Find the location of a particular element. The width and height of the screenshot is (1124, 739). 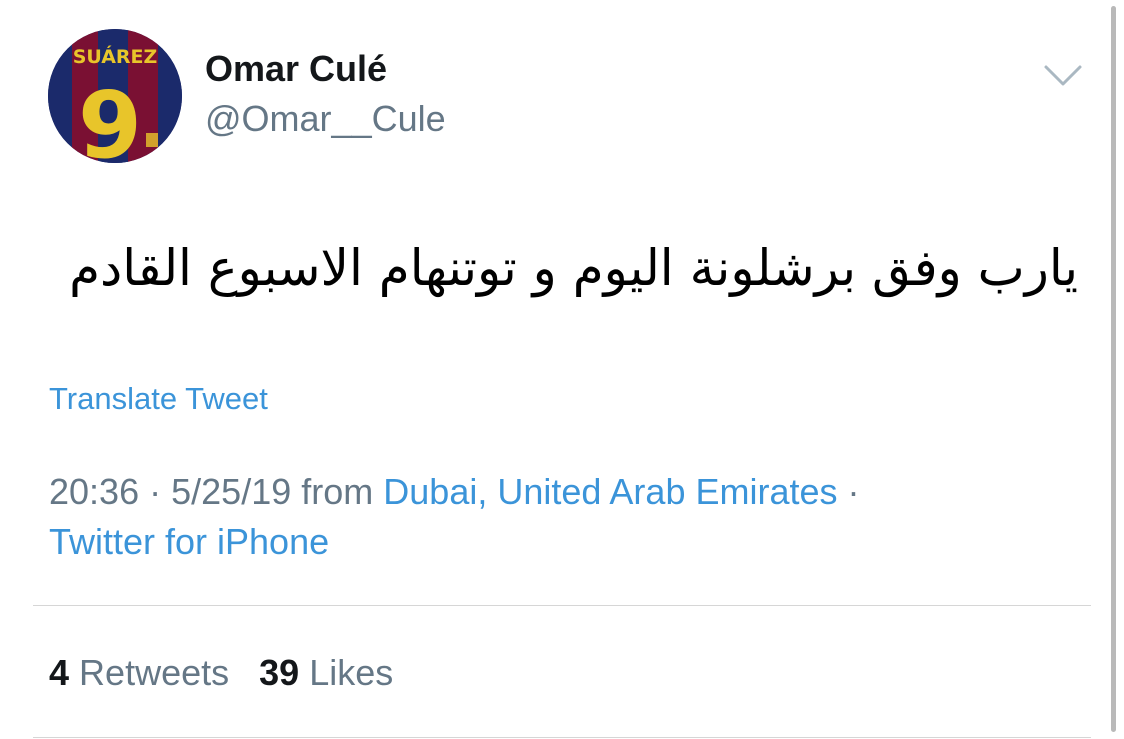

likes-label: Likes is located at coordinates (351, 672).